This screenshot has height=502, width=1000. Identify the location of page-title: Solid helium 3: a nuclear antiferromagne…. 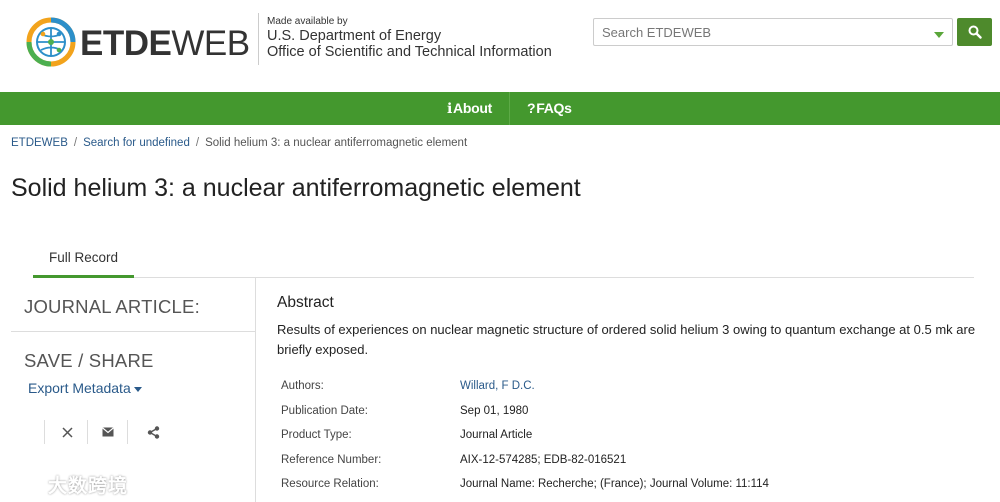
(296, 188).